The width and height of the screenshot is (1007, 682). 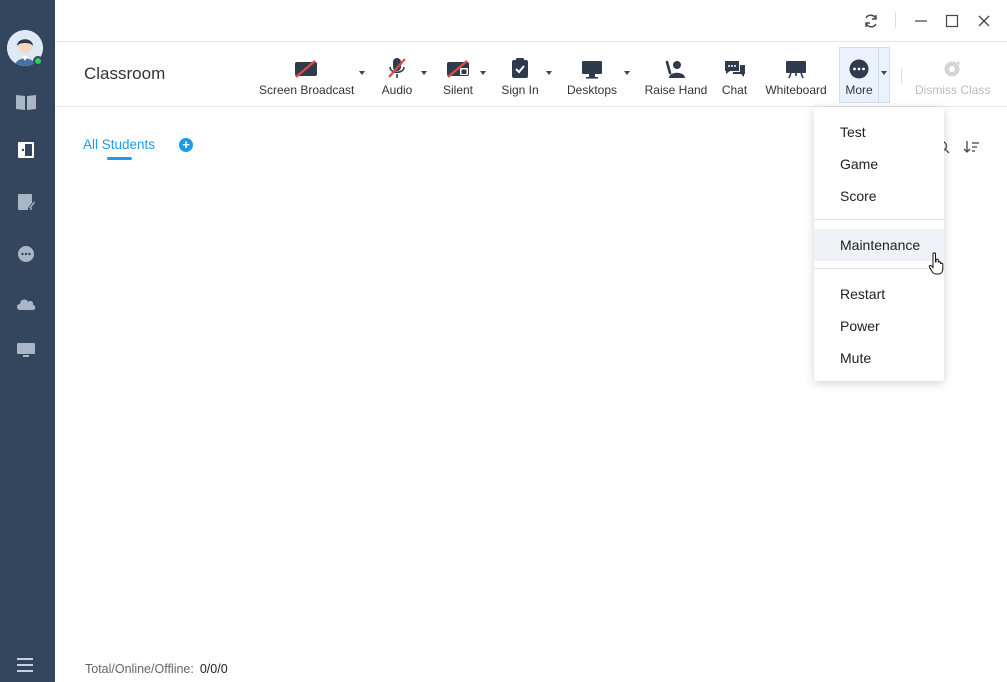 What do you see at coordinates (213, 669) in the screenshot?
I see `footer-counts: 0/0/0` at bounding box center [213, 669].